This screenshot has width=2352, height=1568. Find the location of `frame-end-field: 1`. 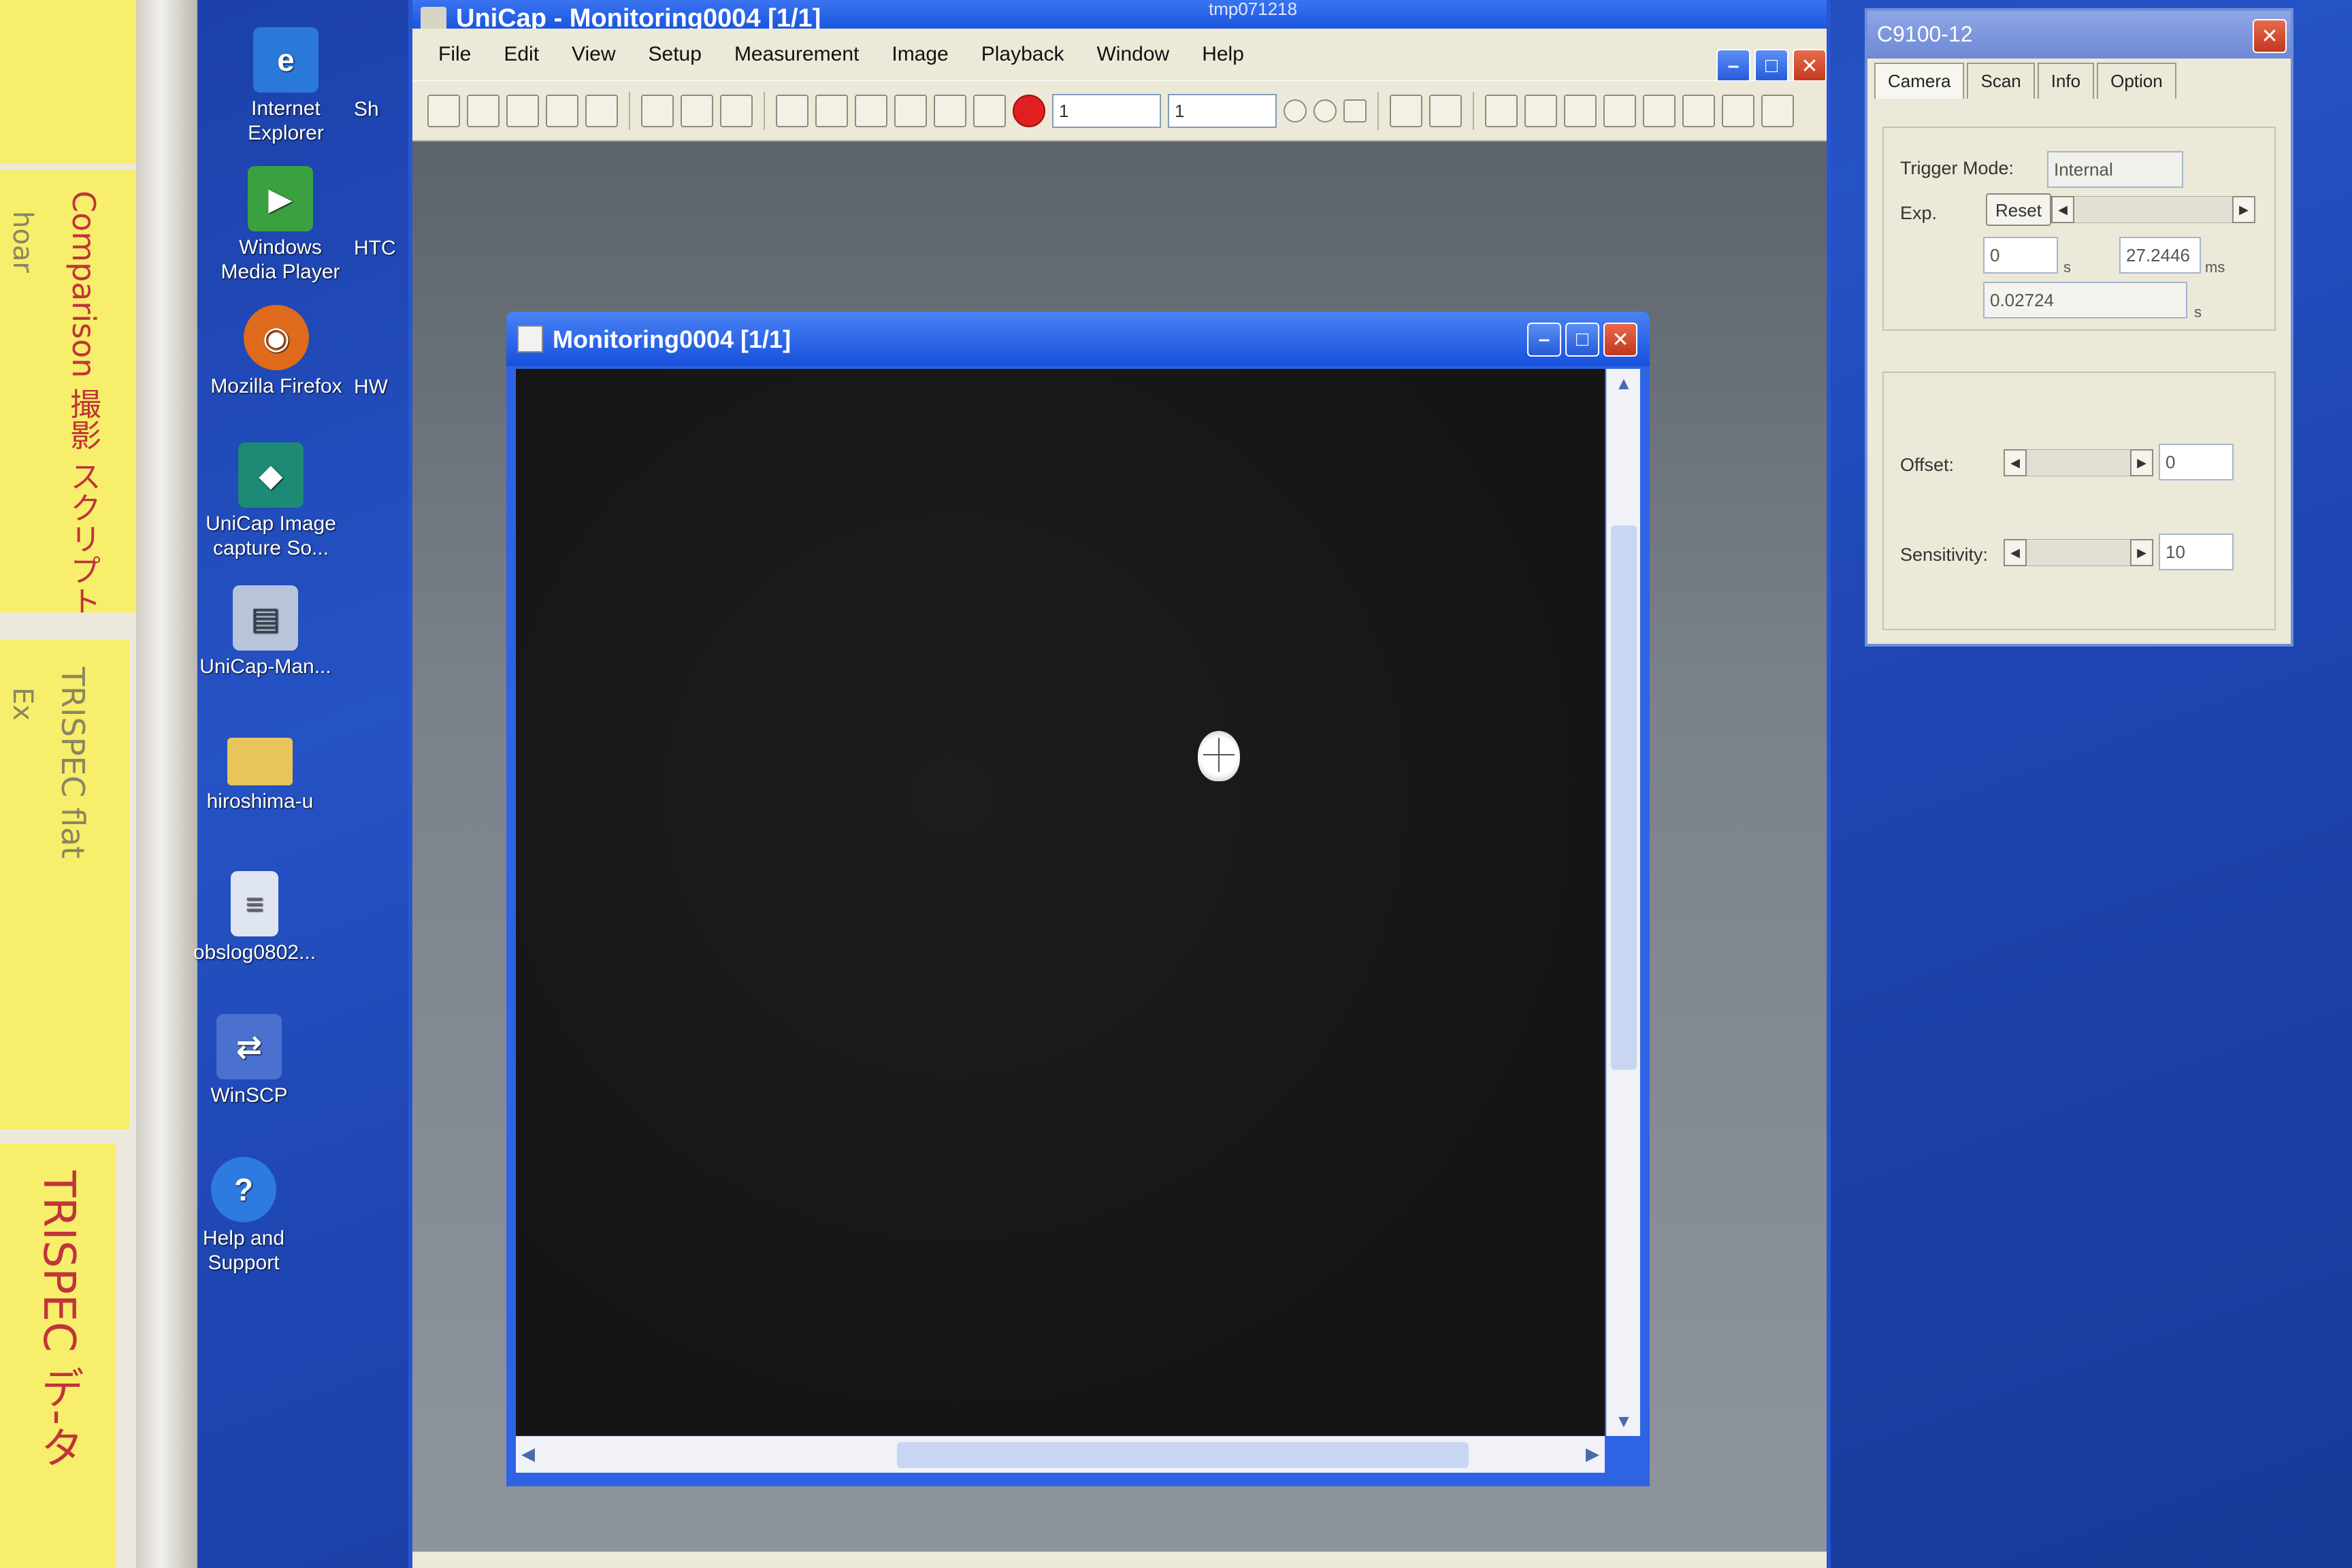

frame-end-field: 1 is located at coordinates (1223, 110).